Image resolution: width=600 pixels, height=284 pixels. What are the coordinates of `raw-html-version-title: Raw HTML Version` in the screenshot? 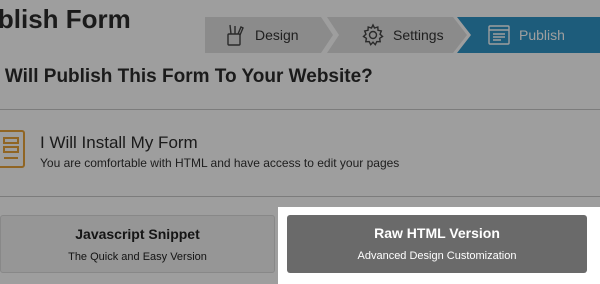 It's located at (437, 233).